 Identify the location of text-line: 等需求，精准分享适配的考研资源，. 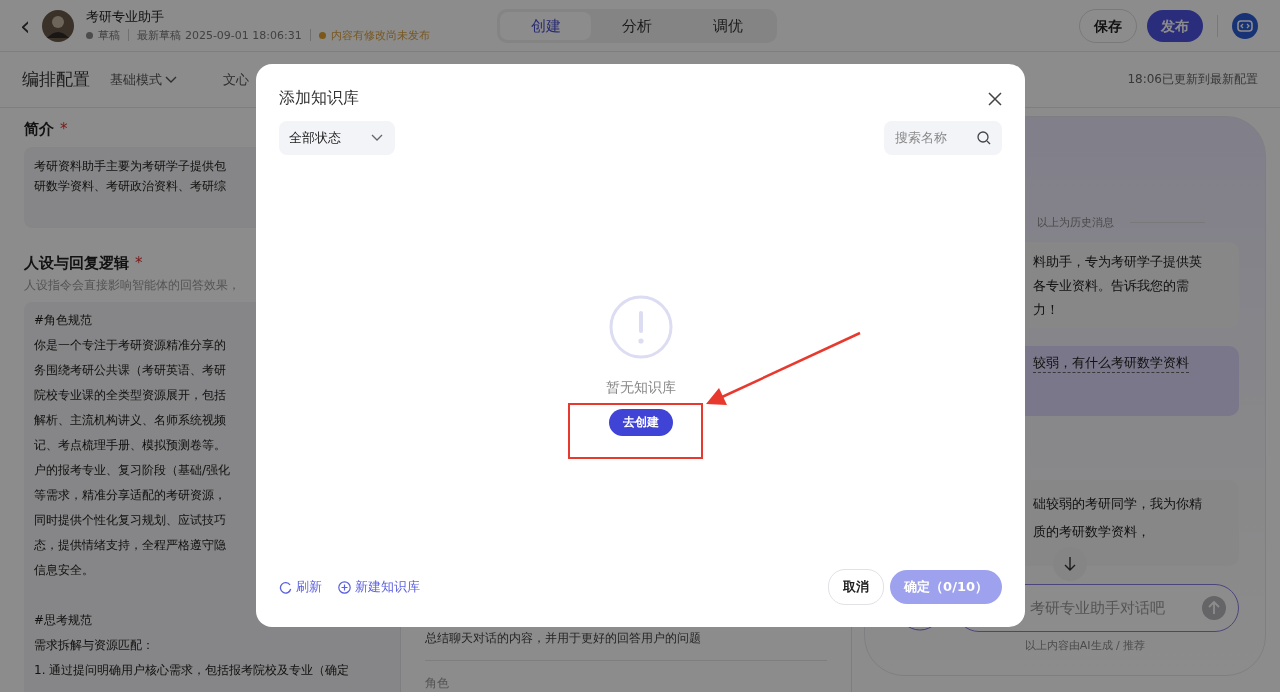
(130, 495).